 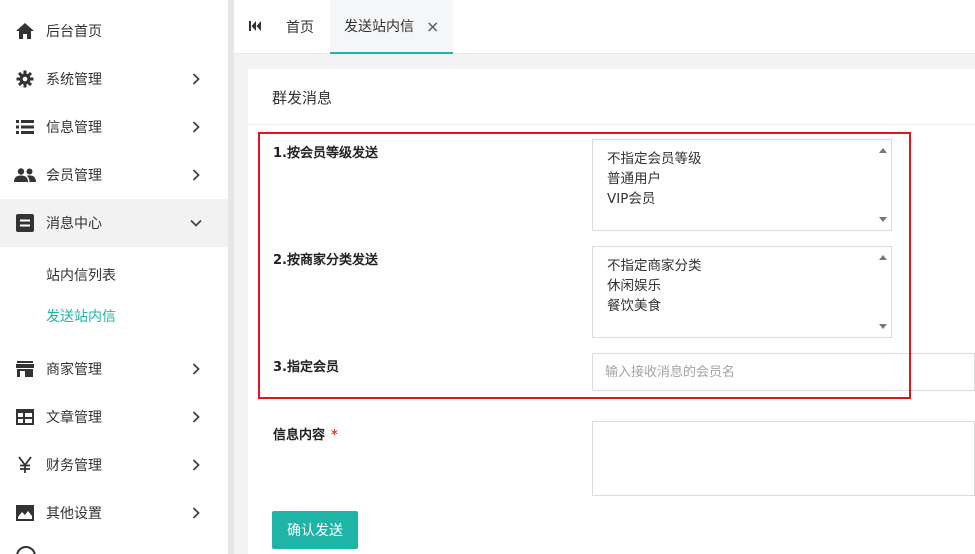 I want to click on tab-bar: 首页 发送站内信 ×, so click(x=604, y=27).